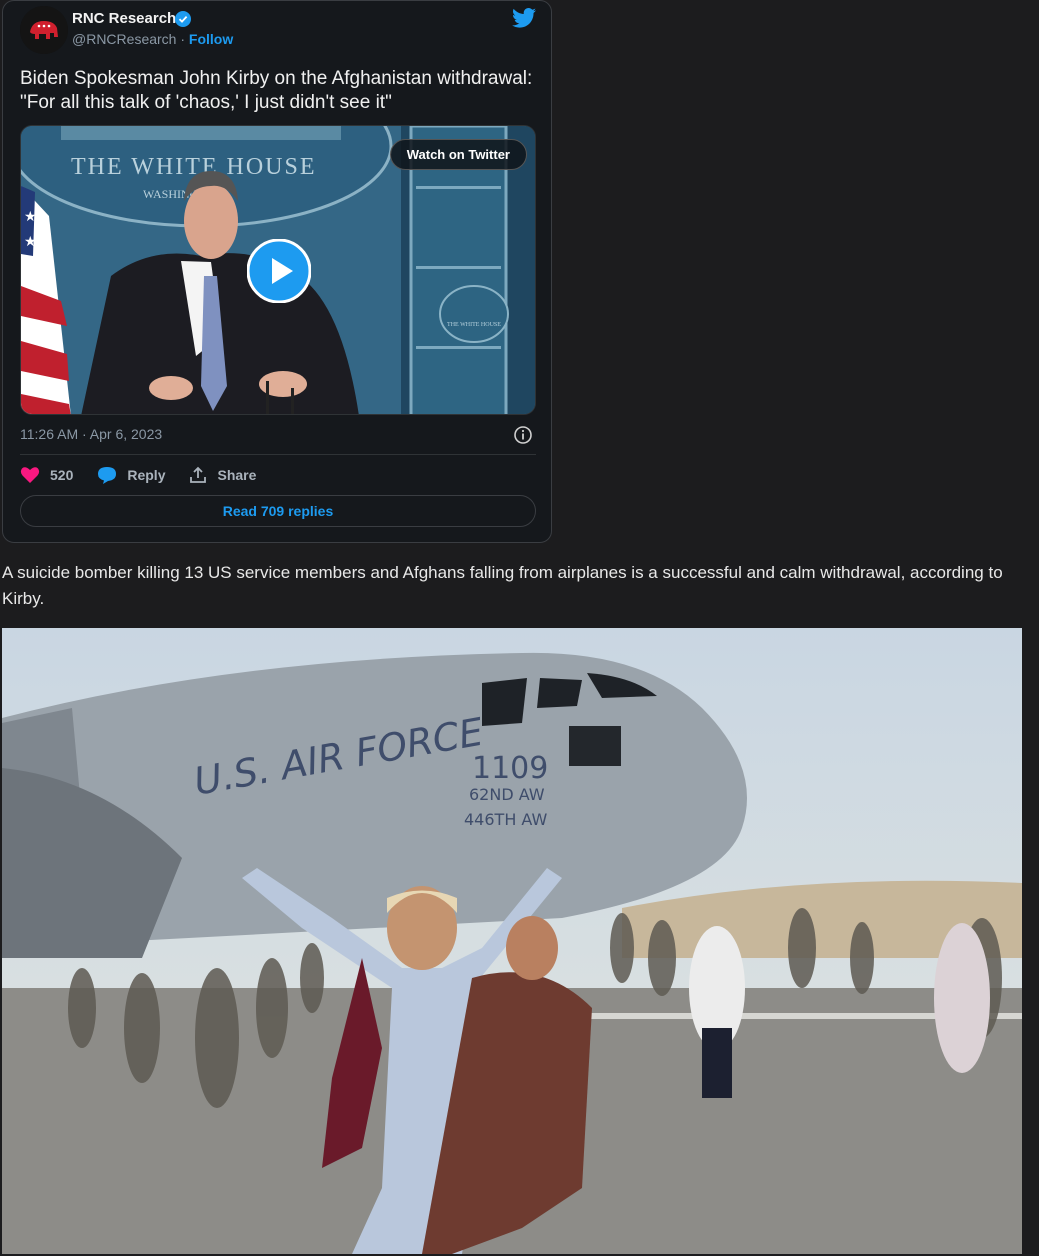  What do you see at coordinates (510, 768) in the screenshot?
I see `tail-number: 1109` at bounding box center [510, 768].